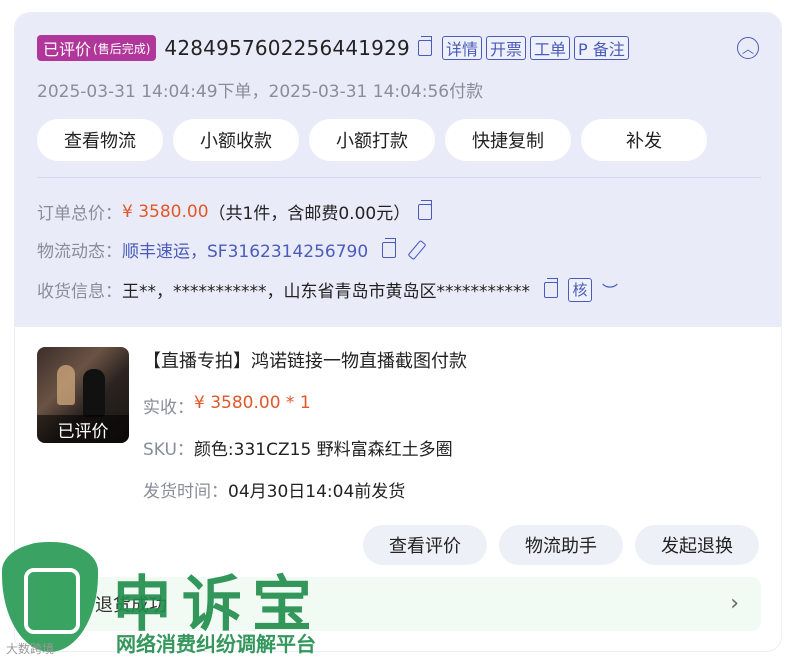 The image size is (802, 662). What do you see at coordinates (305, 360) in the screenshot?
I see `product-title: 【直播专拍】鸿诺链接一物直播截图付款` at bounding box center [305, 360].